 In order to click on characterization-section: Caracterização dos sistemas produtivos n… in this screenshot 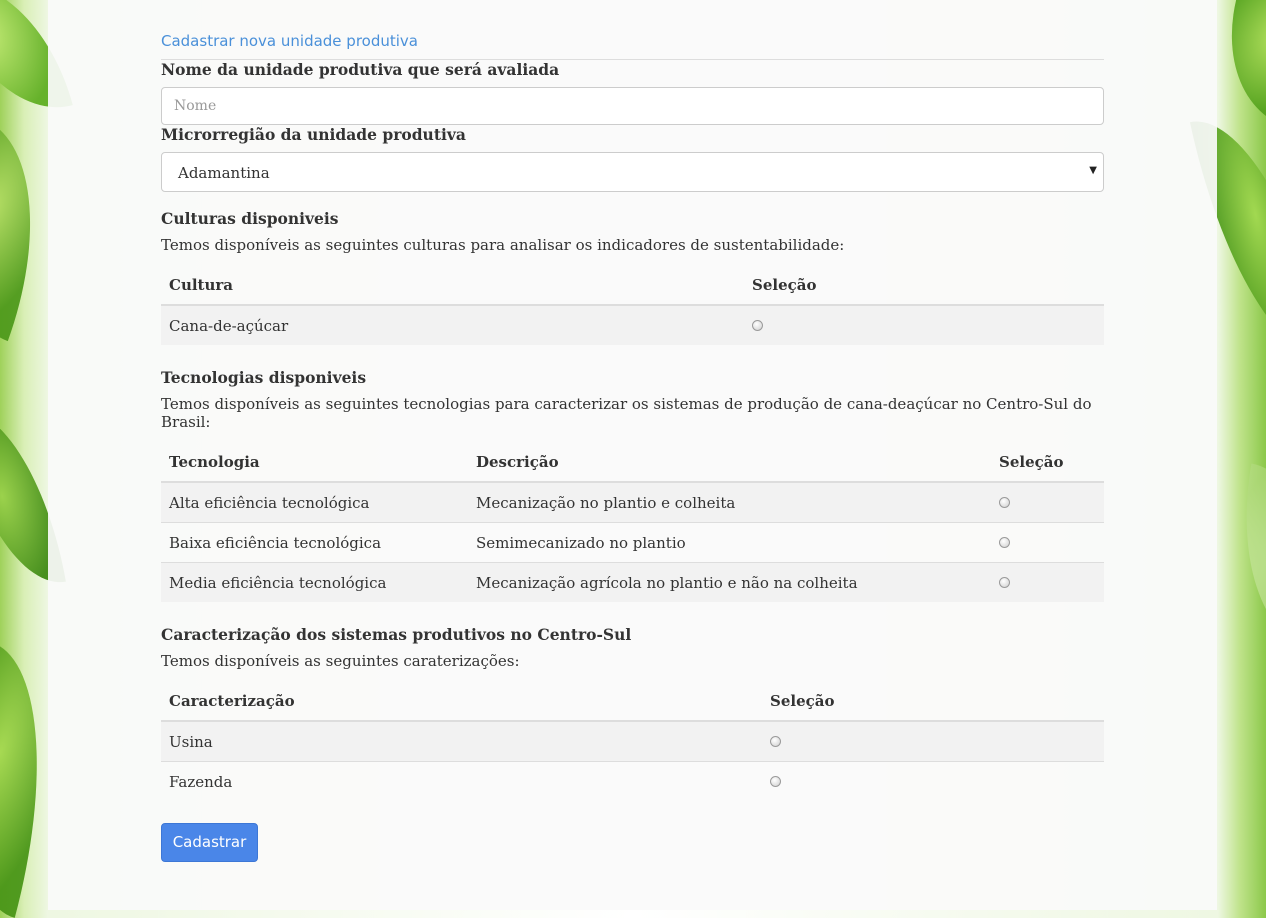, I will do `click(632, 713)`.